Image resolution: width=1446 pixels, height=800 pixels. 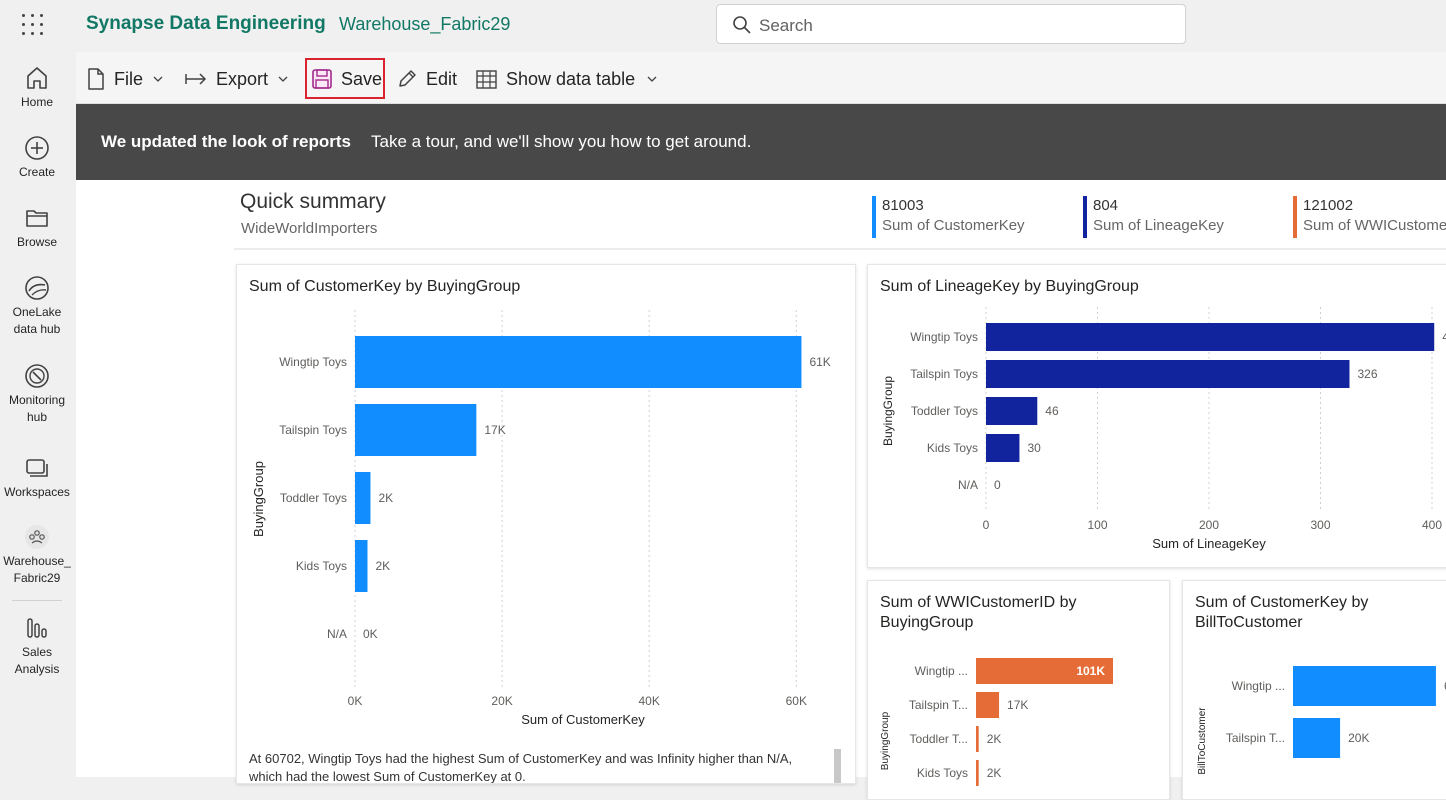 I want to click on nav-create: Create, so click(x=37, y=158).